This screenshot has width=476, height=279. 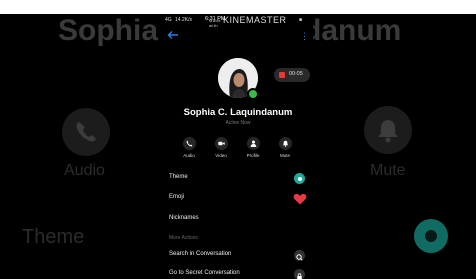 What do you see at coordinates (239, 199) in the screenshot?
I see `menu-item-emoji: Emoji` at bounding box center [239, 199].